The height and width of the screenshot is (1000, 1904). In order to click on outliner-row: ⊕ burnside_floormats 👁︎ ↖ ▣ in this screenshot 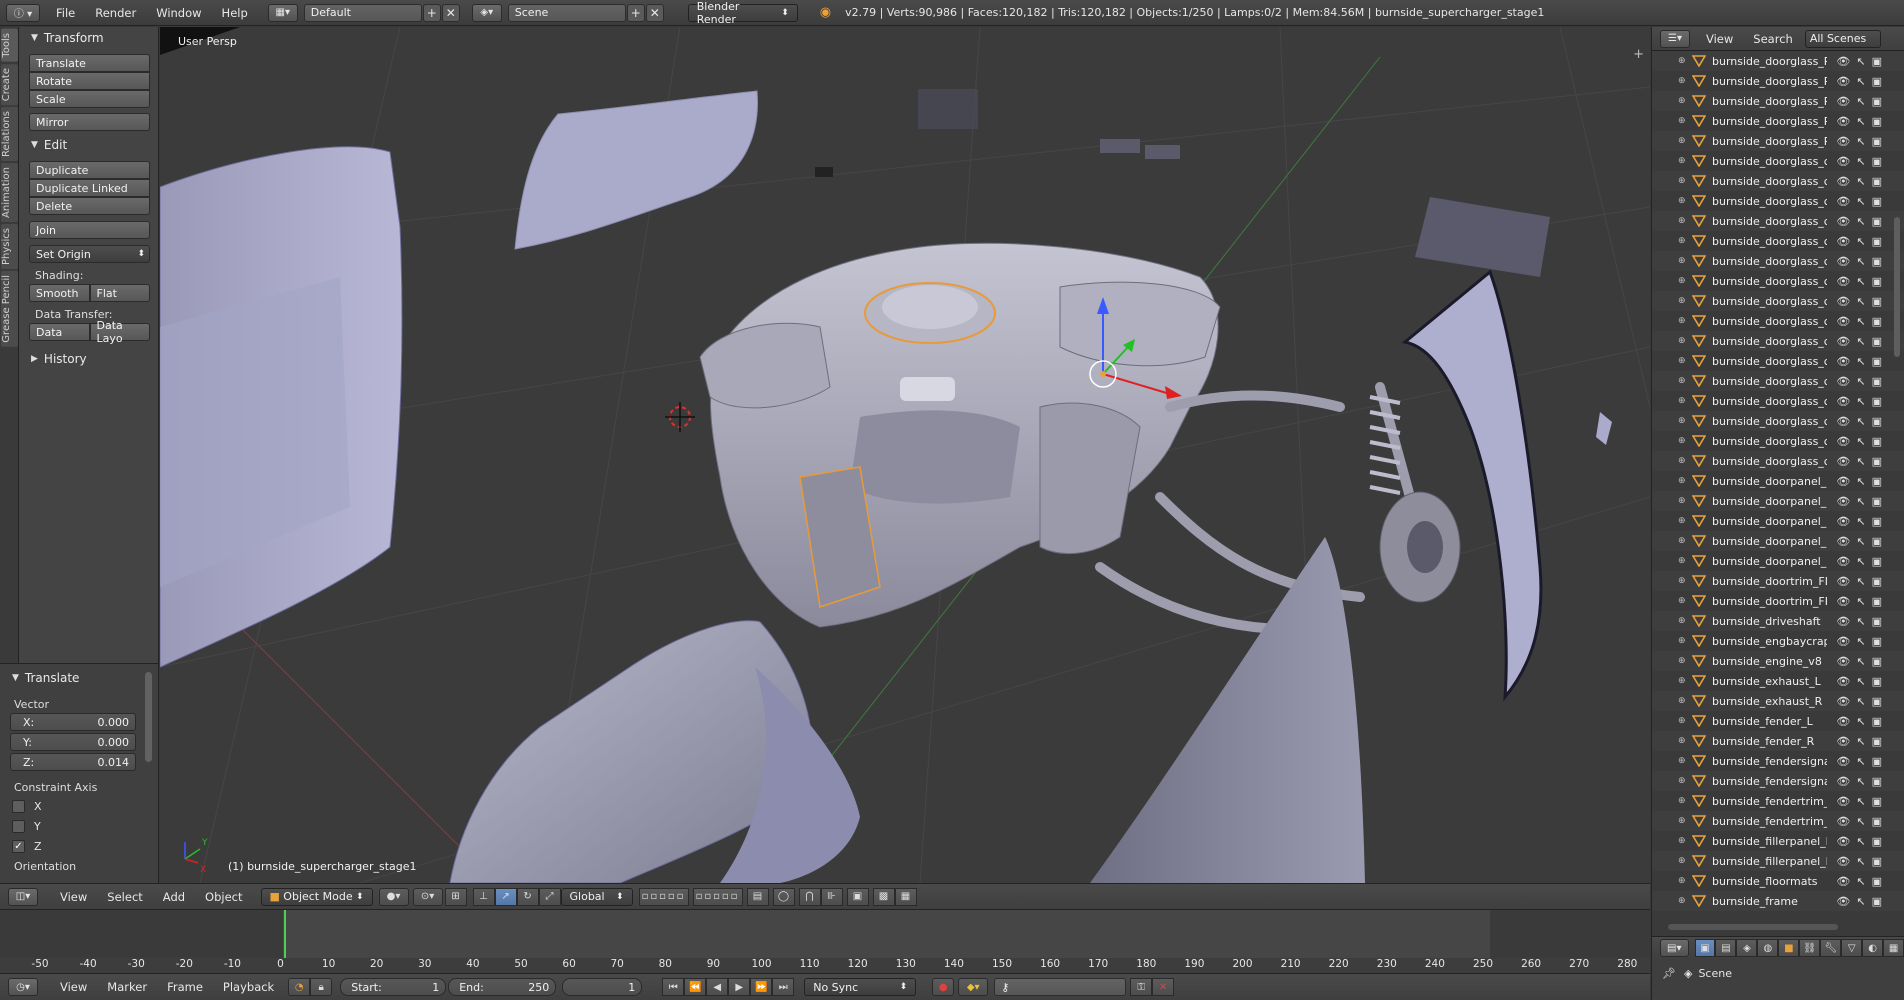, I will do `click(1778, 881)`.